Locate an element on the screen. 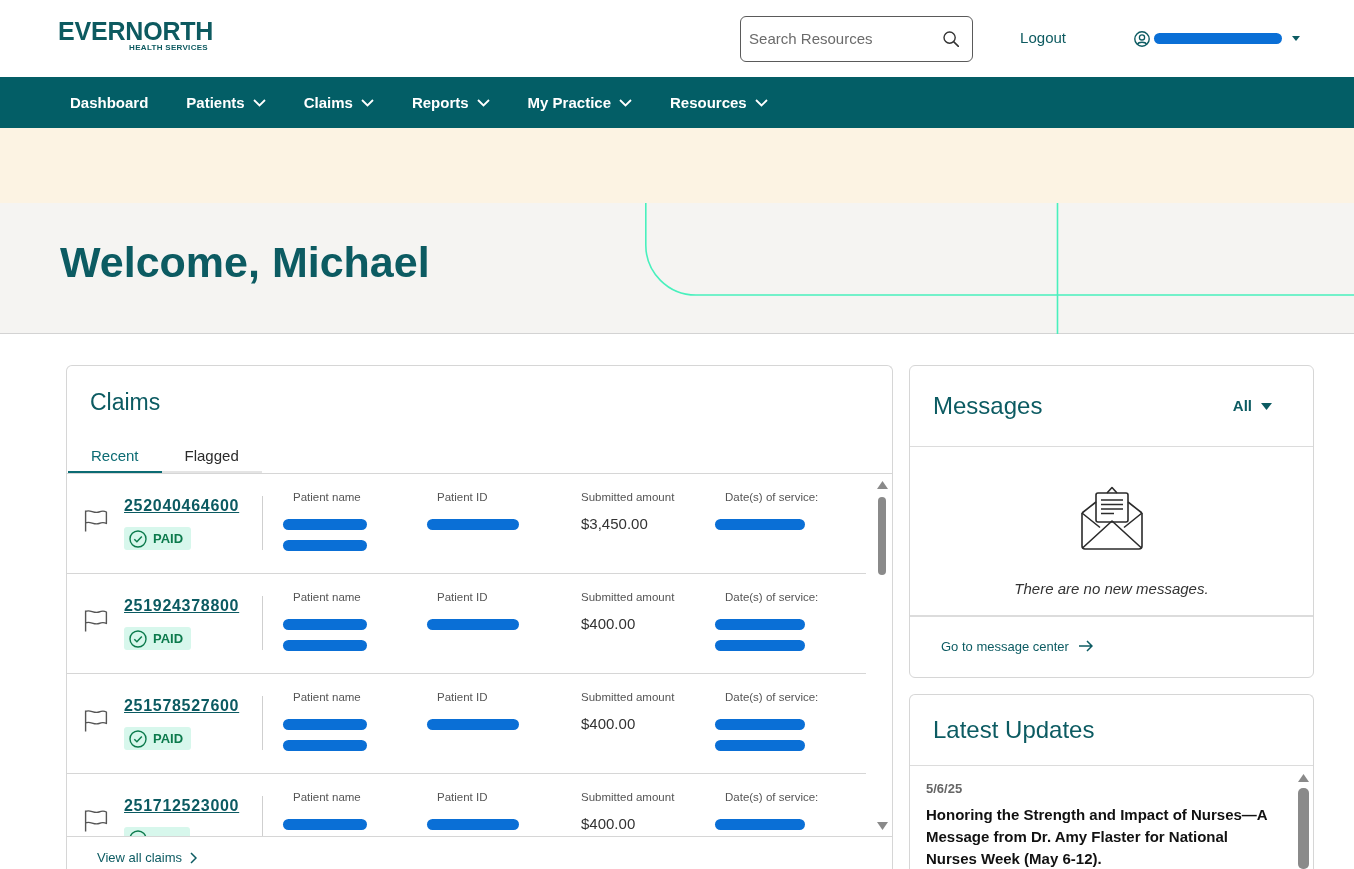  claim-number-link: 251578527600 is located at coordinates (182, 706).